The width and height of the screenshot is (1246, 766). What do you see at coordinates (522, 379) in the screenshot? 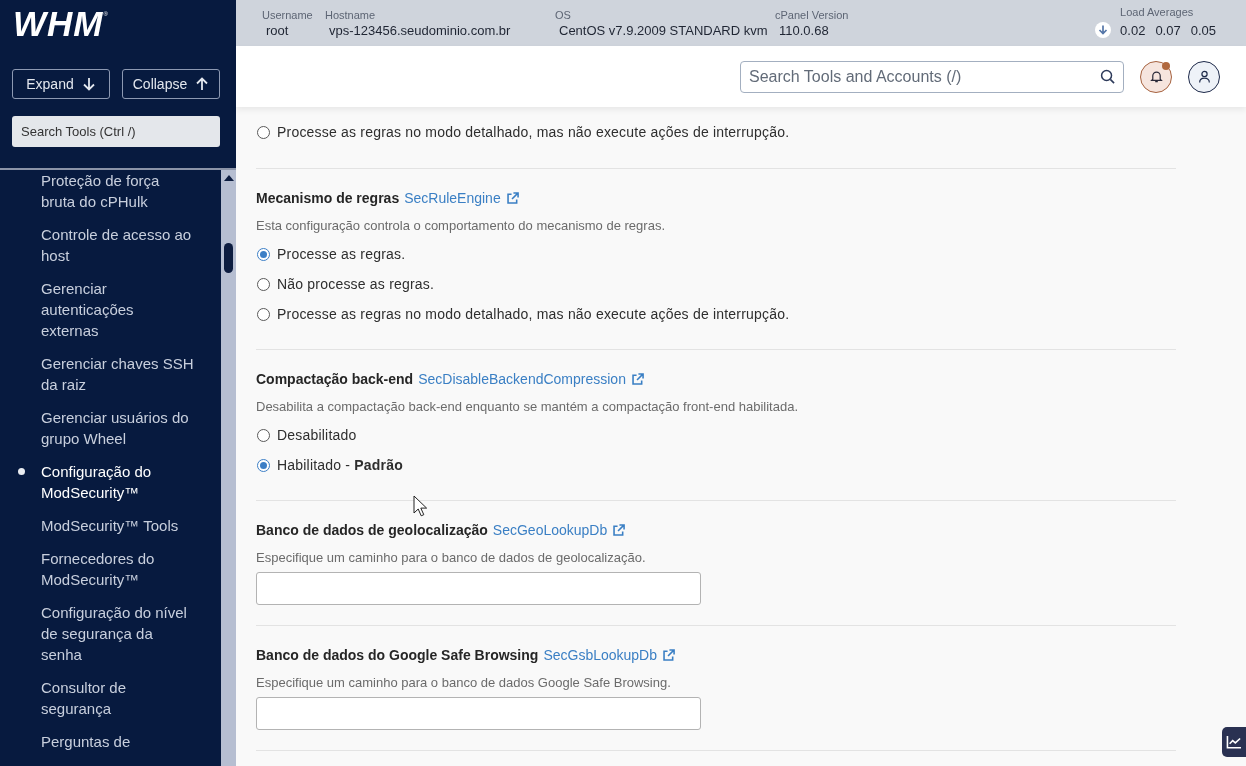
I see `directive-link: SecDisableBackendCompression` at bounding box center [522, 379].